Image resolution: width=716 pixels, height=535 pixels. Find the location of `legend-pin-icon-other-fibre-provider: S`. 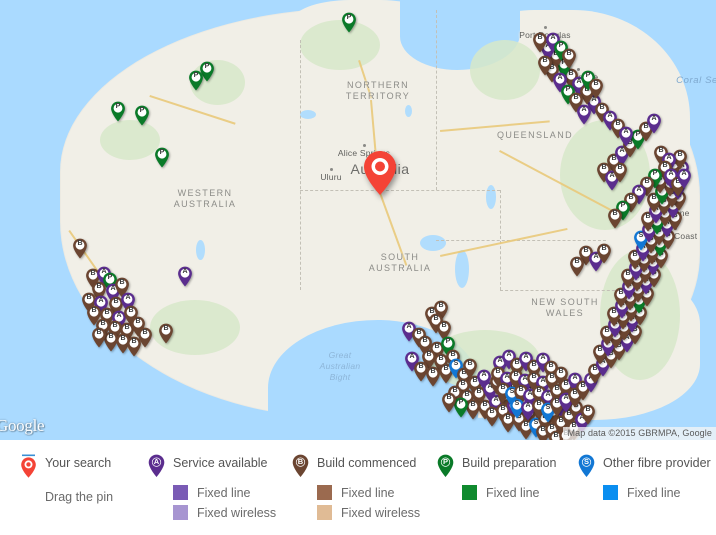

legend-pin-icon-other-fibre-provider: S is located at coordinates (586, 466).